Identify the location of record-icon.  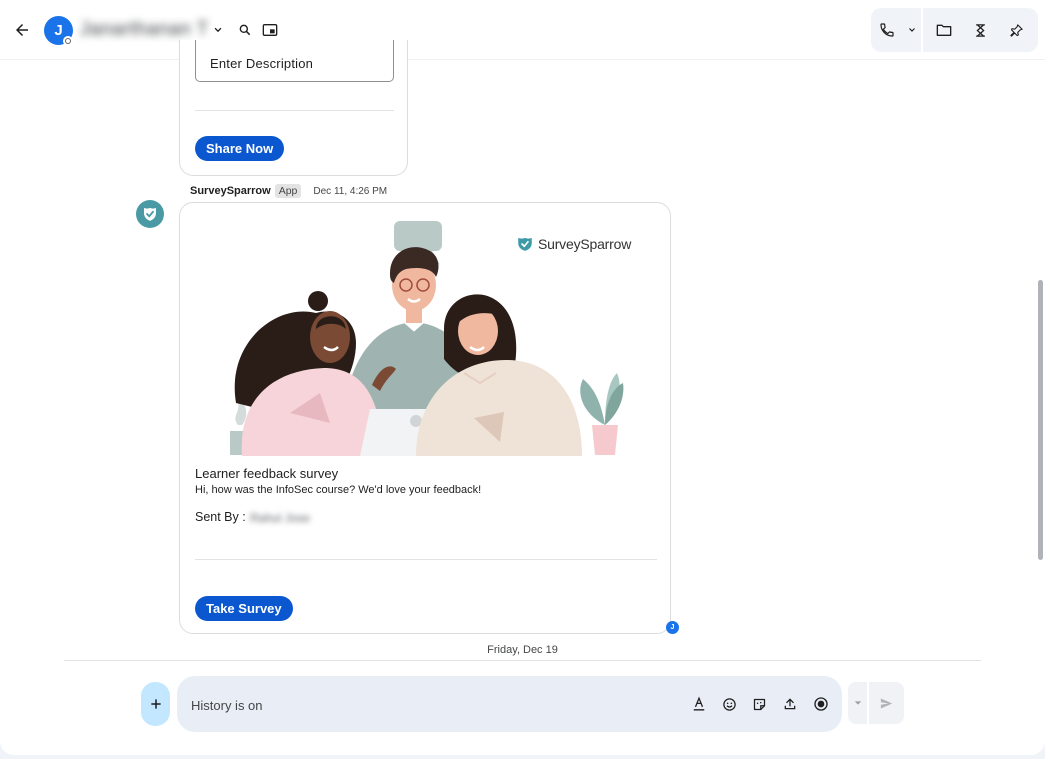
(821, 704).